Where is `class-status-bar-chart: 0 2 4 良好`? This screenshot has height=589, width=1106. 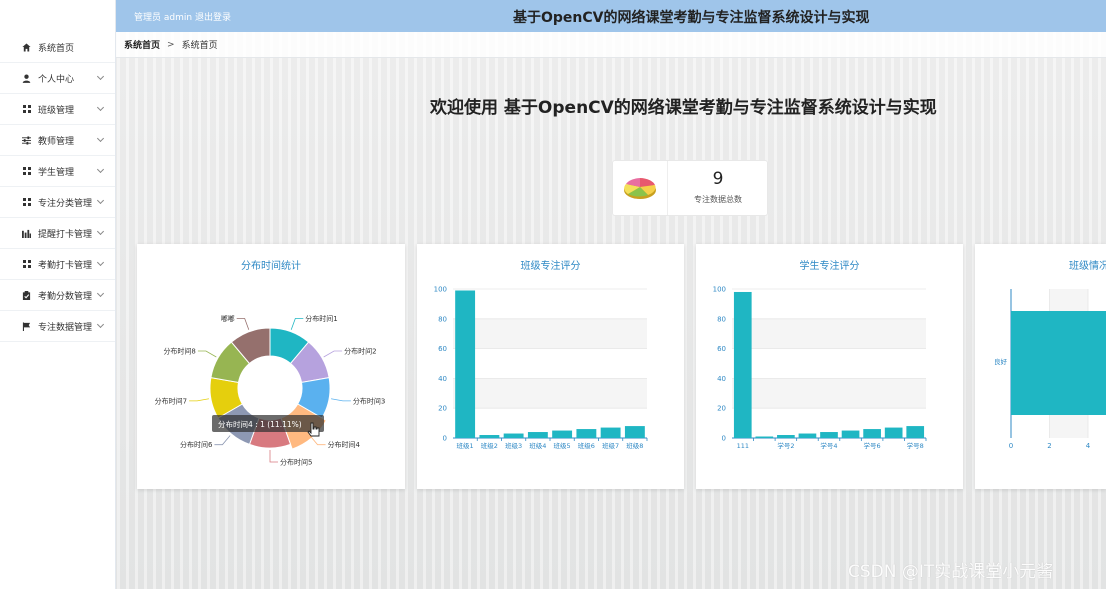 class-status-bar-chart: 0 2 4 良好 is located at coordinates (1040, 366).